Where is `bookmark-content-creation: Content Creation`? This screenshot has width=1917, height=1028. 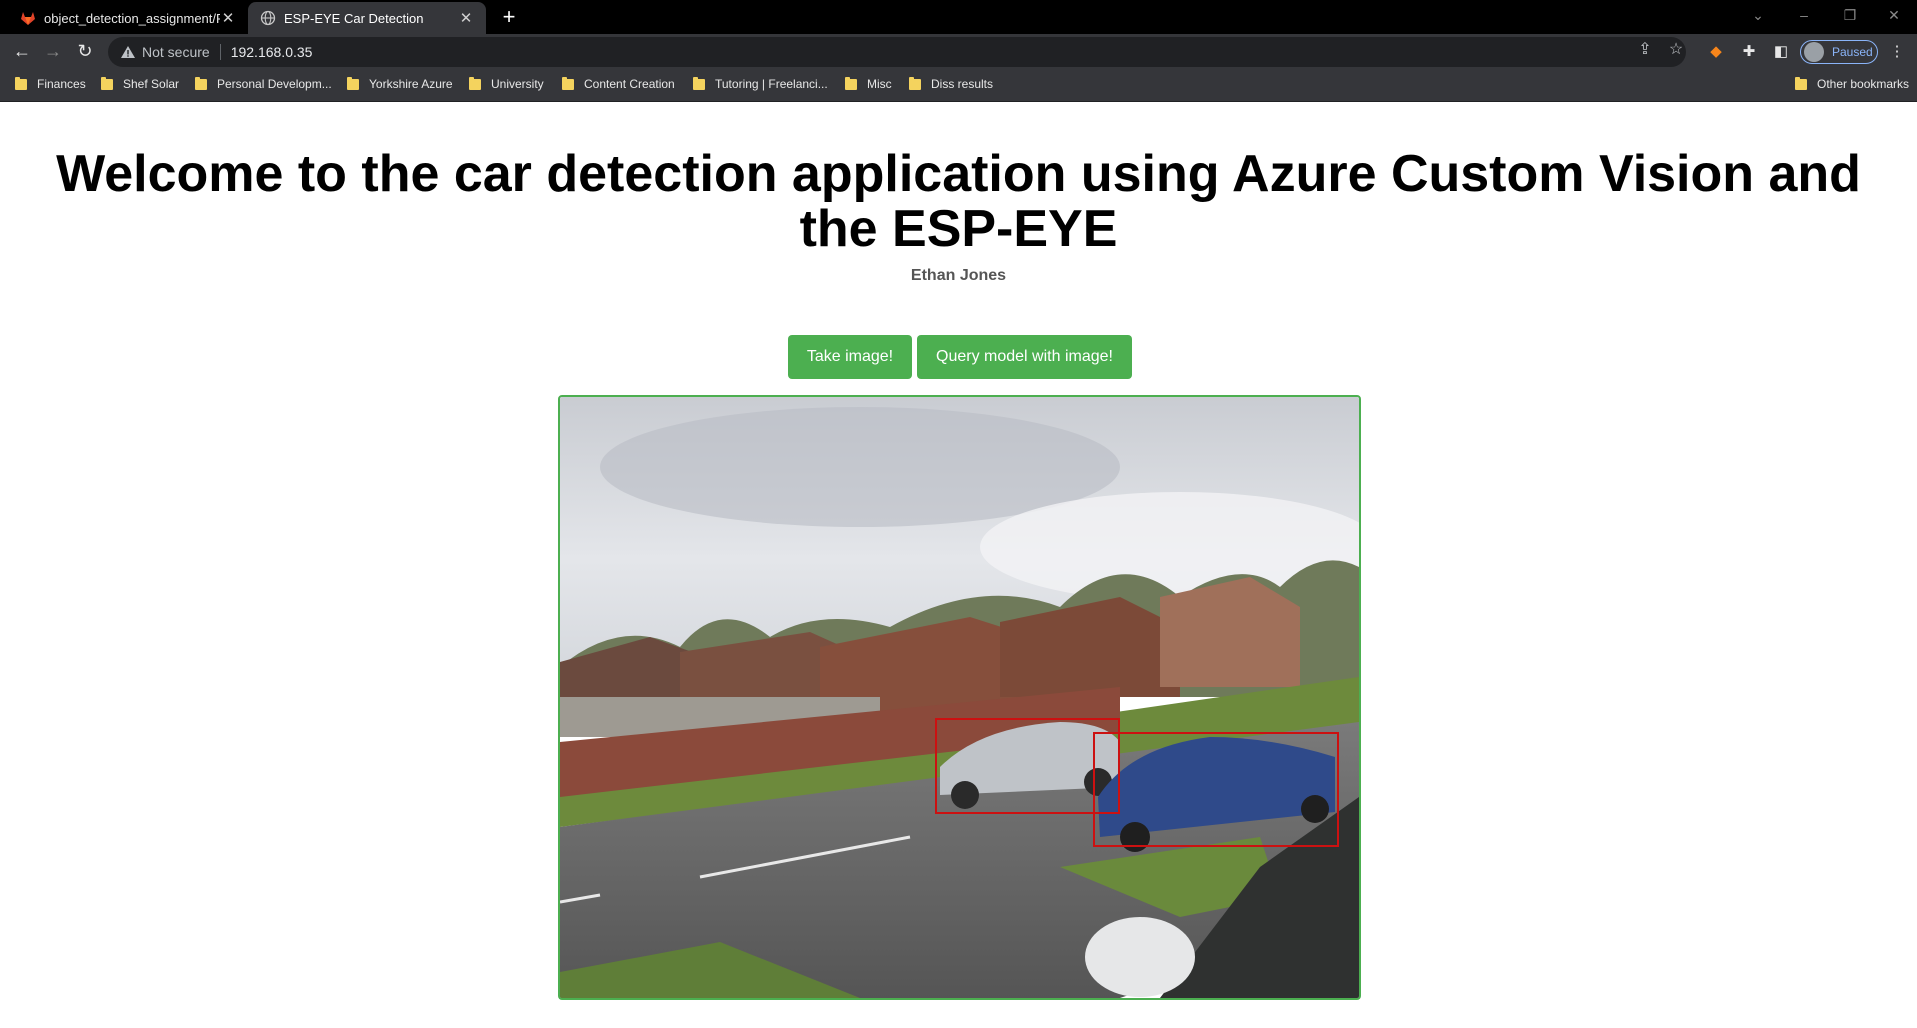
bookmark-content-creation: Content Creation is located at coordinates (618, 83).